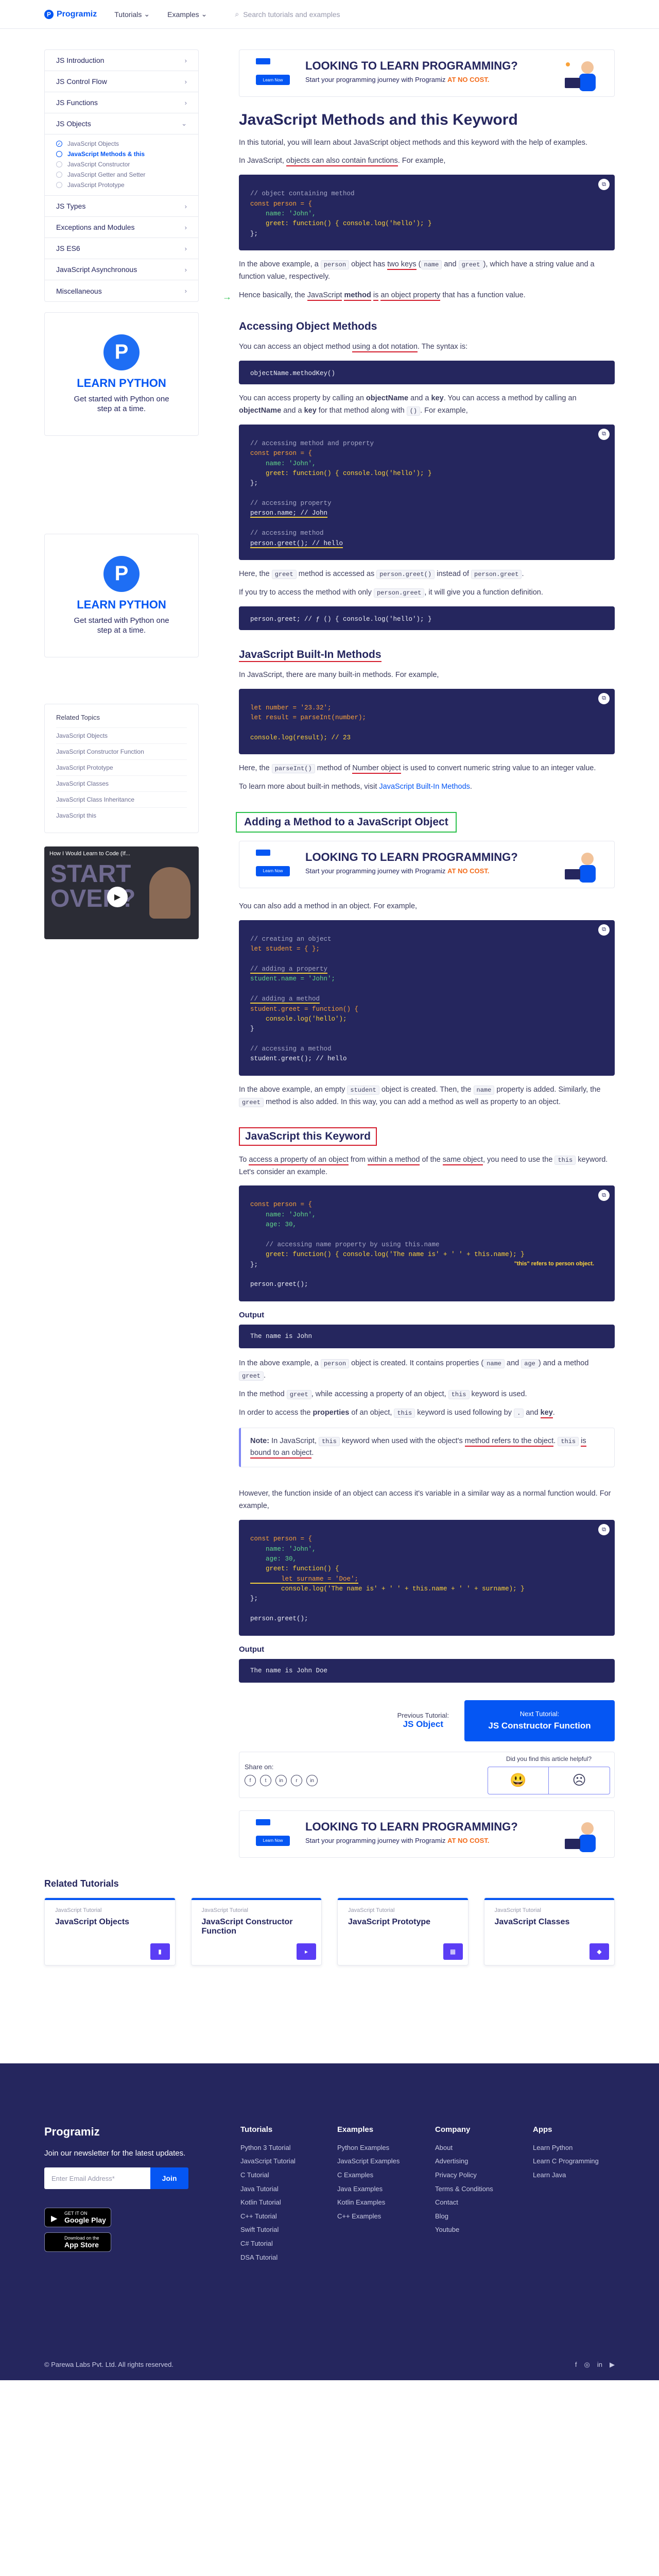 Image resolution: width=659 pixels, height=2576 pixels. Describe the element at coordinates (78, 2218) in the screenshot. I see `google-play-badge: ▶ GET IT ON Google Play` at that location.